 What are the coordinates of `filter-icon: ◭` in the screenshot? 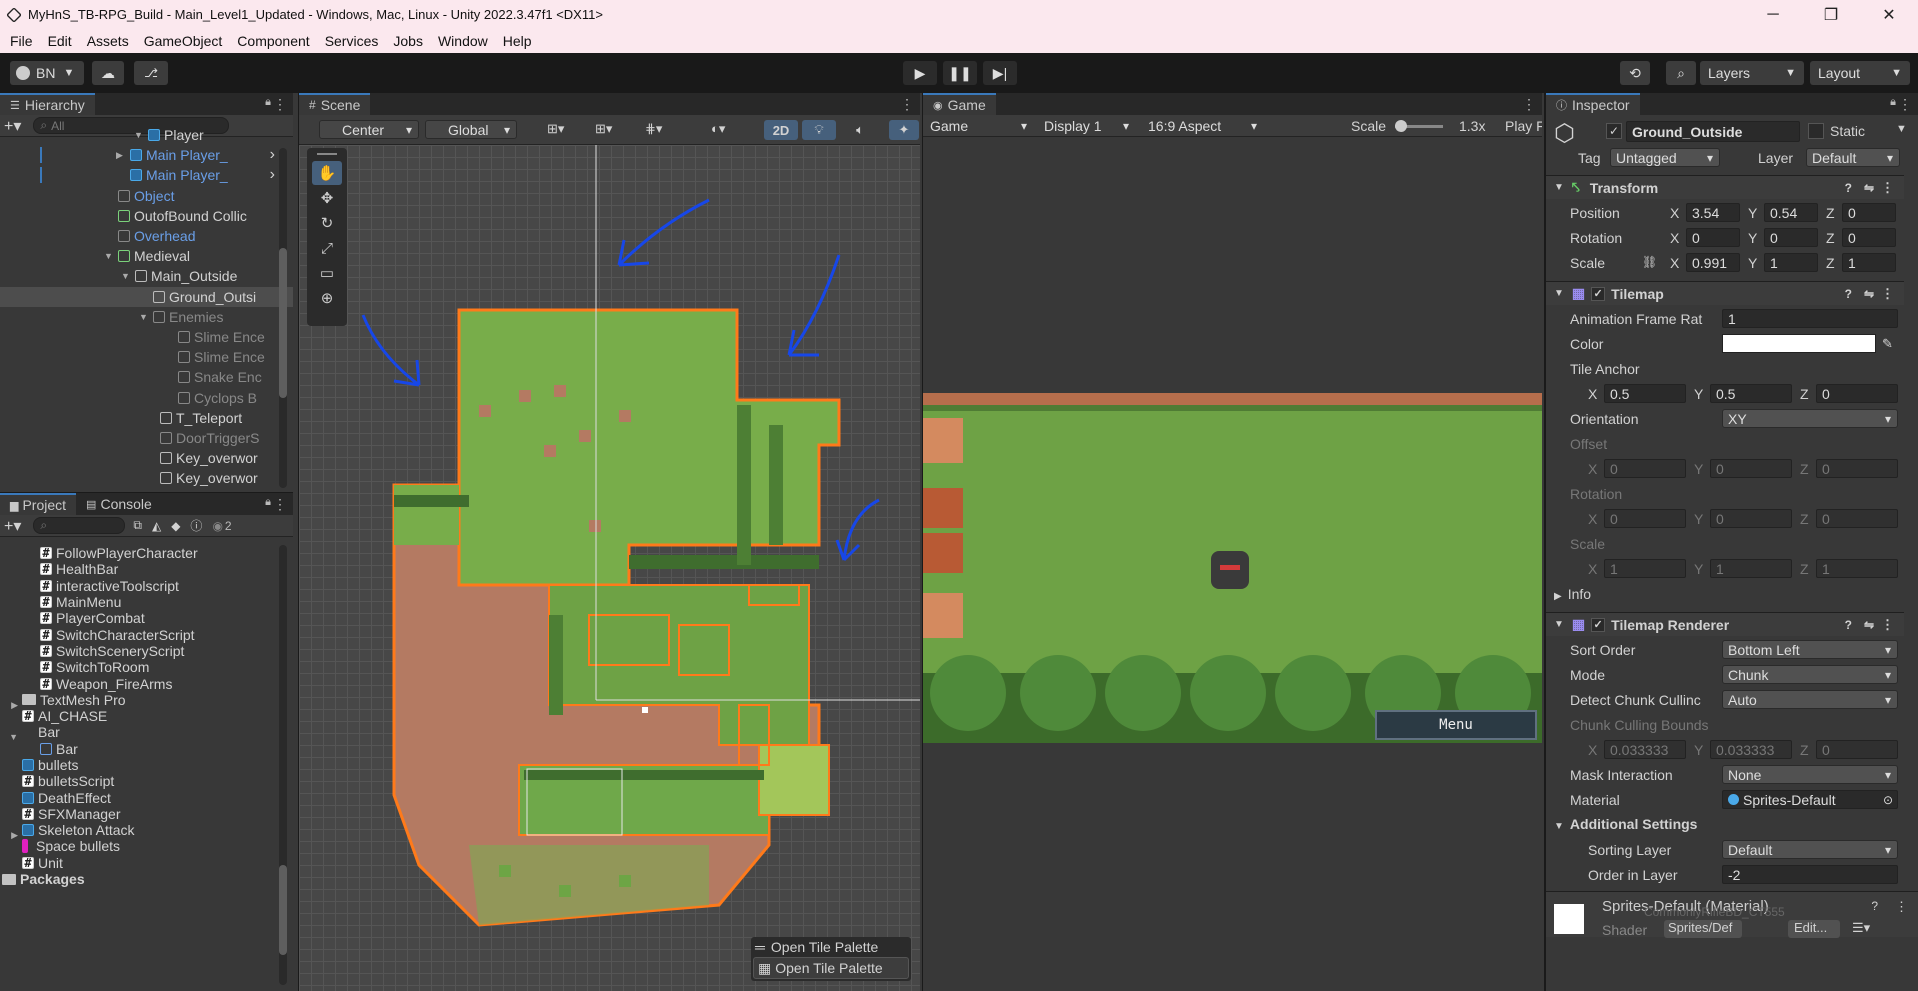 It's located at (156, 526).